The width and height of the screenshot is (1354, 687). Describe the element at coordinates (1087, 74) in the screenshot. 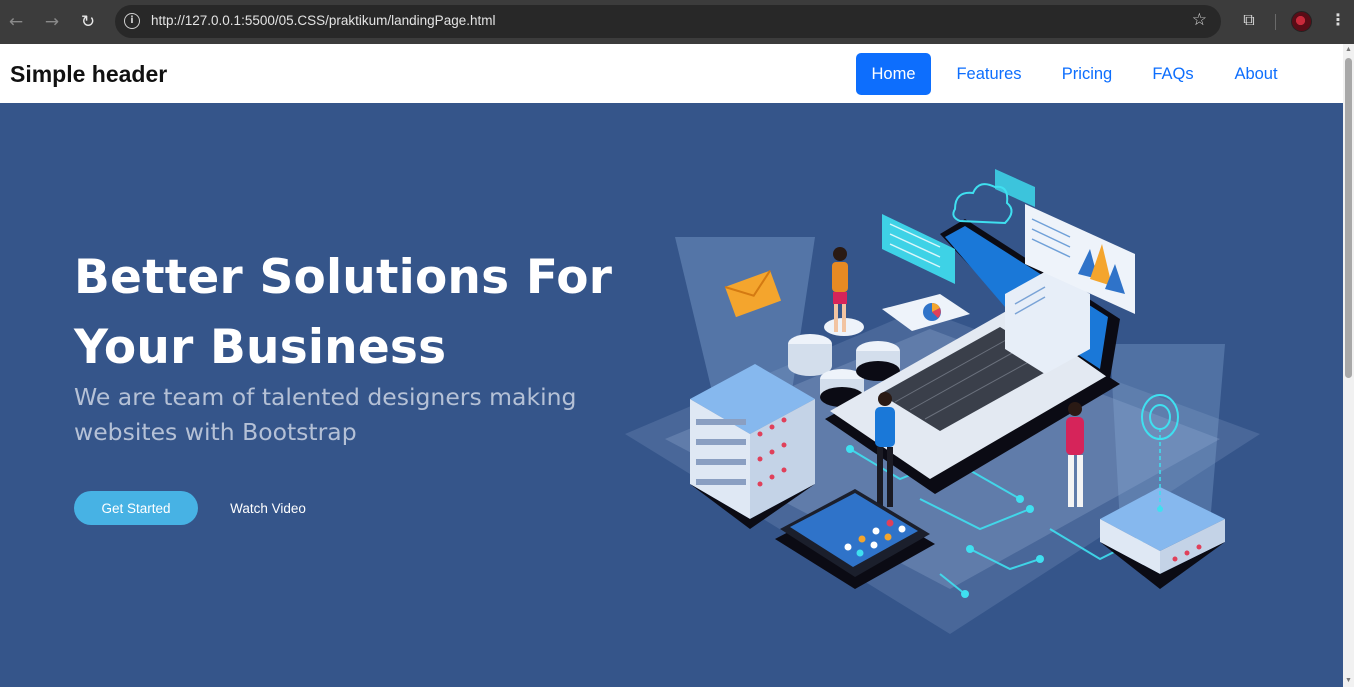

I see `nav-pricing: Pricing` at that location.